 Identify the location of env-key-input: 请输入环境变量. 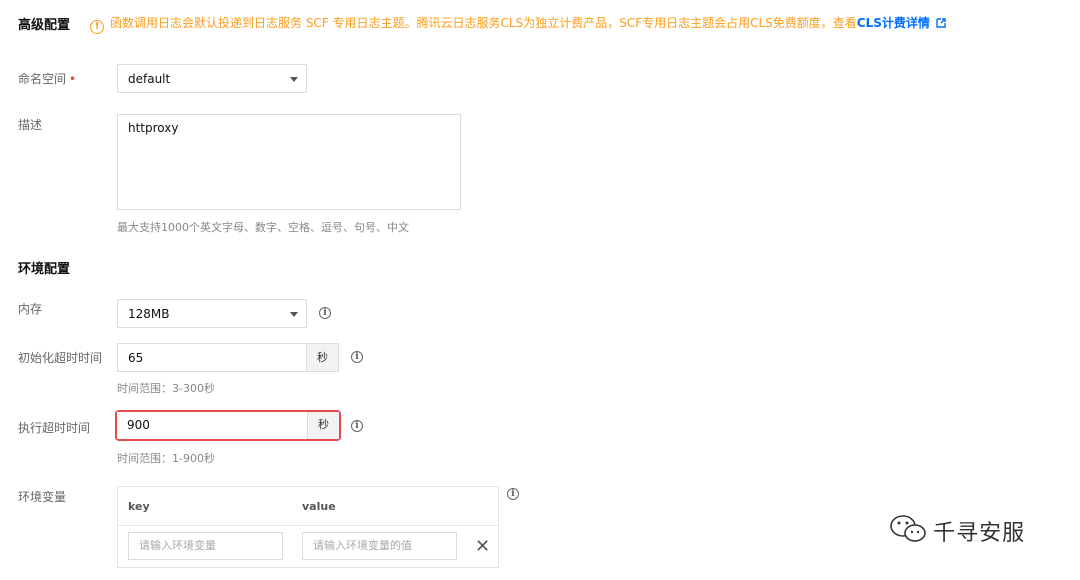
(205, 546).